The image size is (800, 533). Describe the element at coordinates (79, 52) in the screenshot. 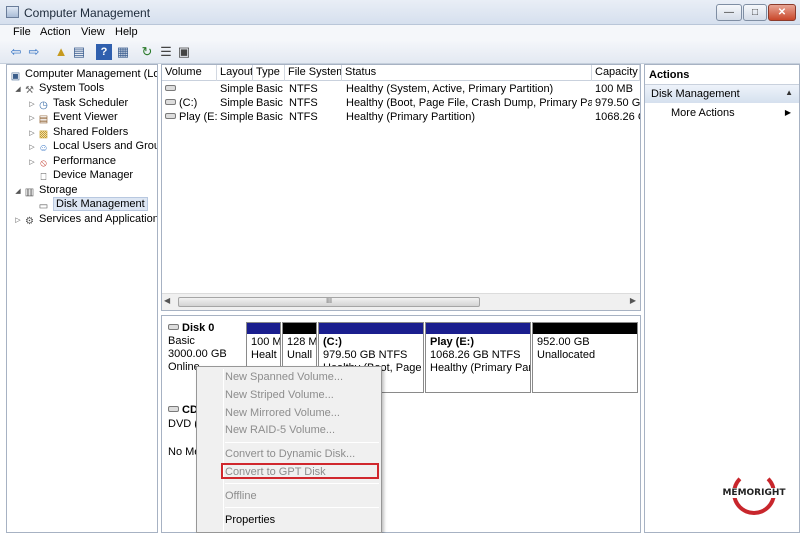

I see `show-hide-tree-icon: ▤` at that location.